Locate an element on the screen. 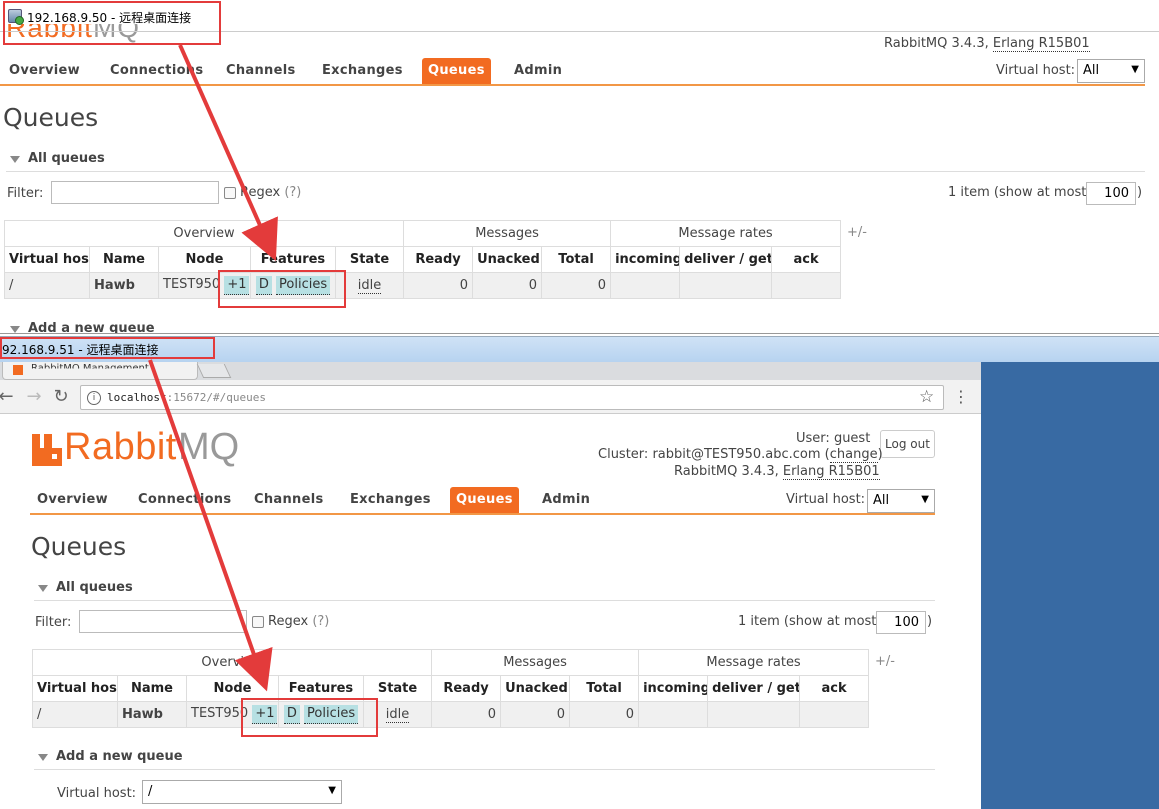 The height and width of the screenshot is (809, 1159). cell-ready: 0 is located at coordinates (438, 285).